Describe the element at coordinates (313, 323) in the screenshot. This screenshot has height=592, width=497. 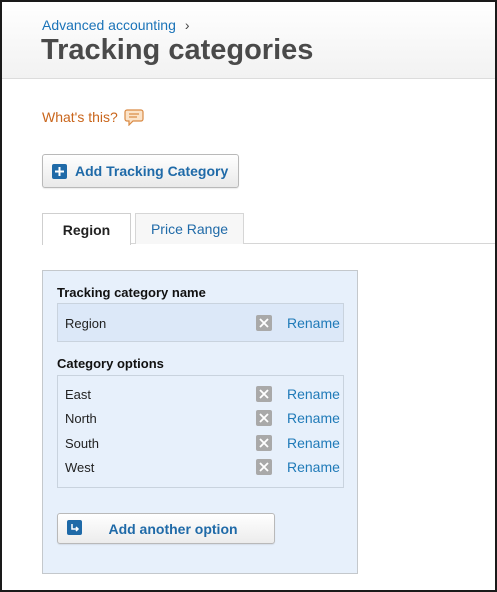
I see `rename-category-link: Rename` at that location.